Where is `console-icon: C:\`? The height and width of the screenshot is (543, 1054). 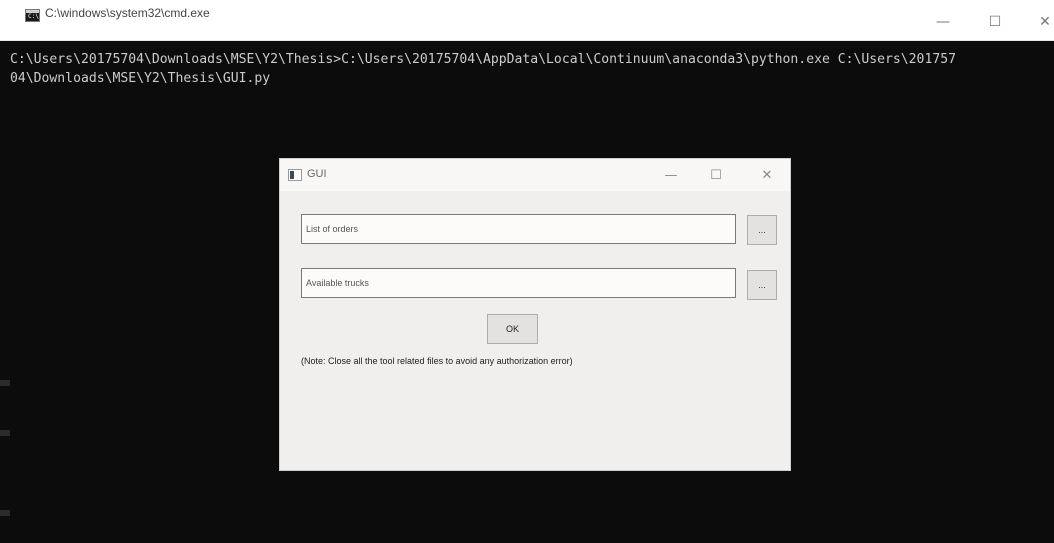 console-icon: C:\ is located at coordinates (32, 15).